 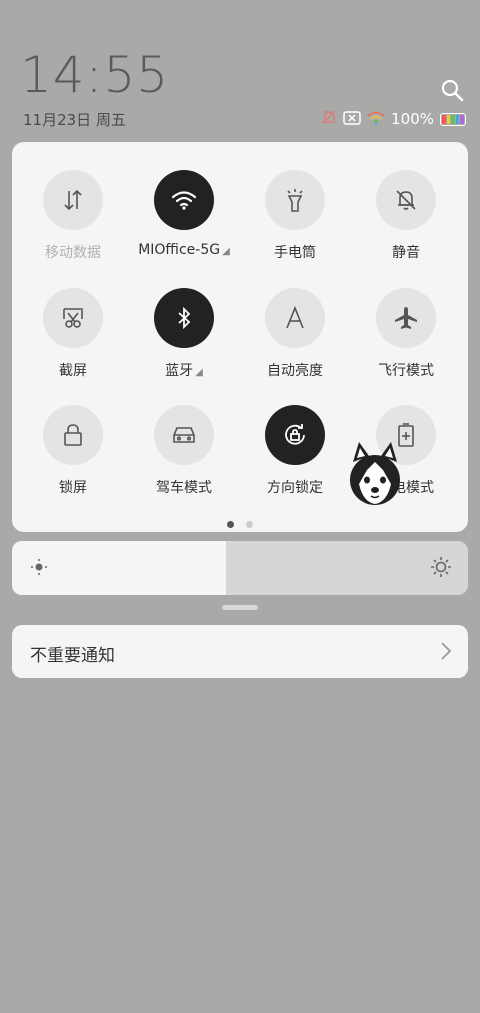 What do you see at coordinates (184, 435) in the screenshot?
I see `car-icon` at bounding box center [184, 435].